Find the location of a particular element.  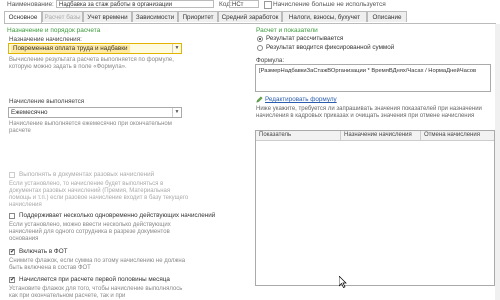

run-label: Начисление выполняется is located at coordinates (47, 101).